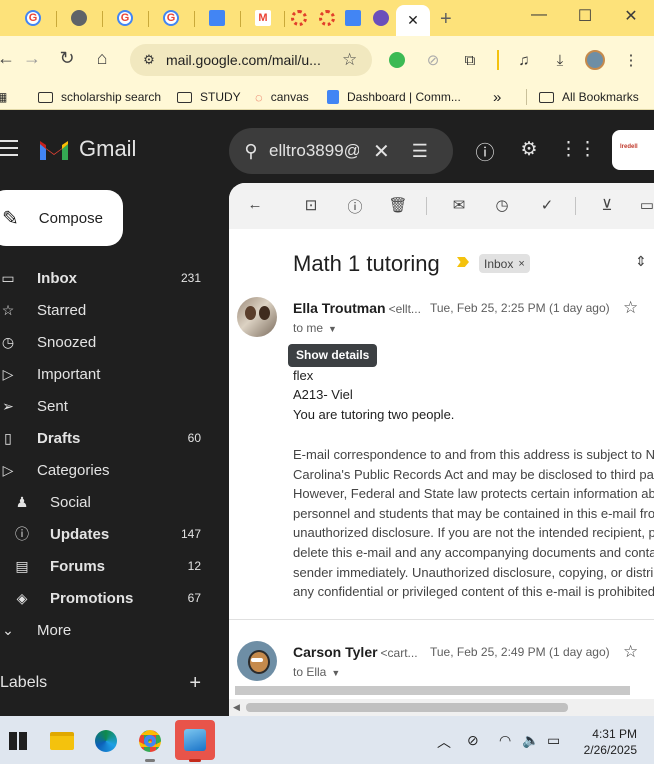  I want to click on important-marker-icon, so click(463, 262).